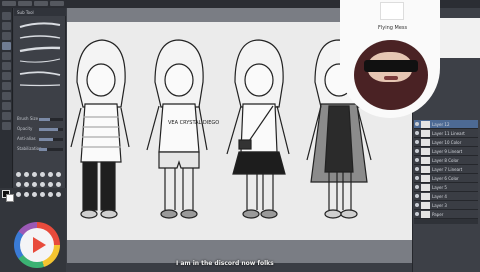 The height and width of the screenshot is (272, 480). I want to click on layer-row: Paper, so click(446, 214).